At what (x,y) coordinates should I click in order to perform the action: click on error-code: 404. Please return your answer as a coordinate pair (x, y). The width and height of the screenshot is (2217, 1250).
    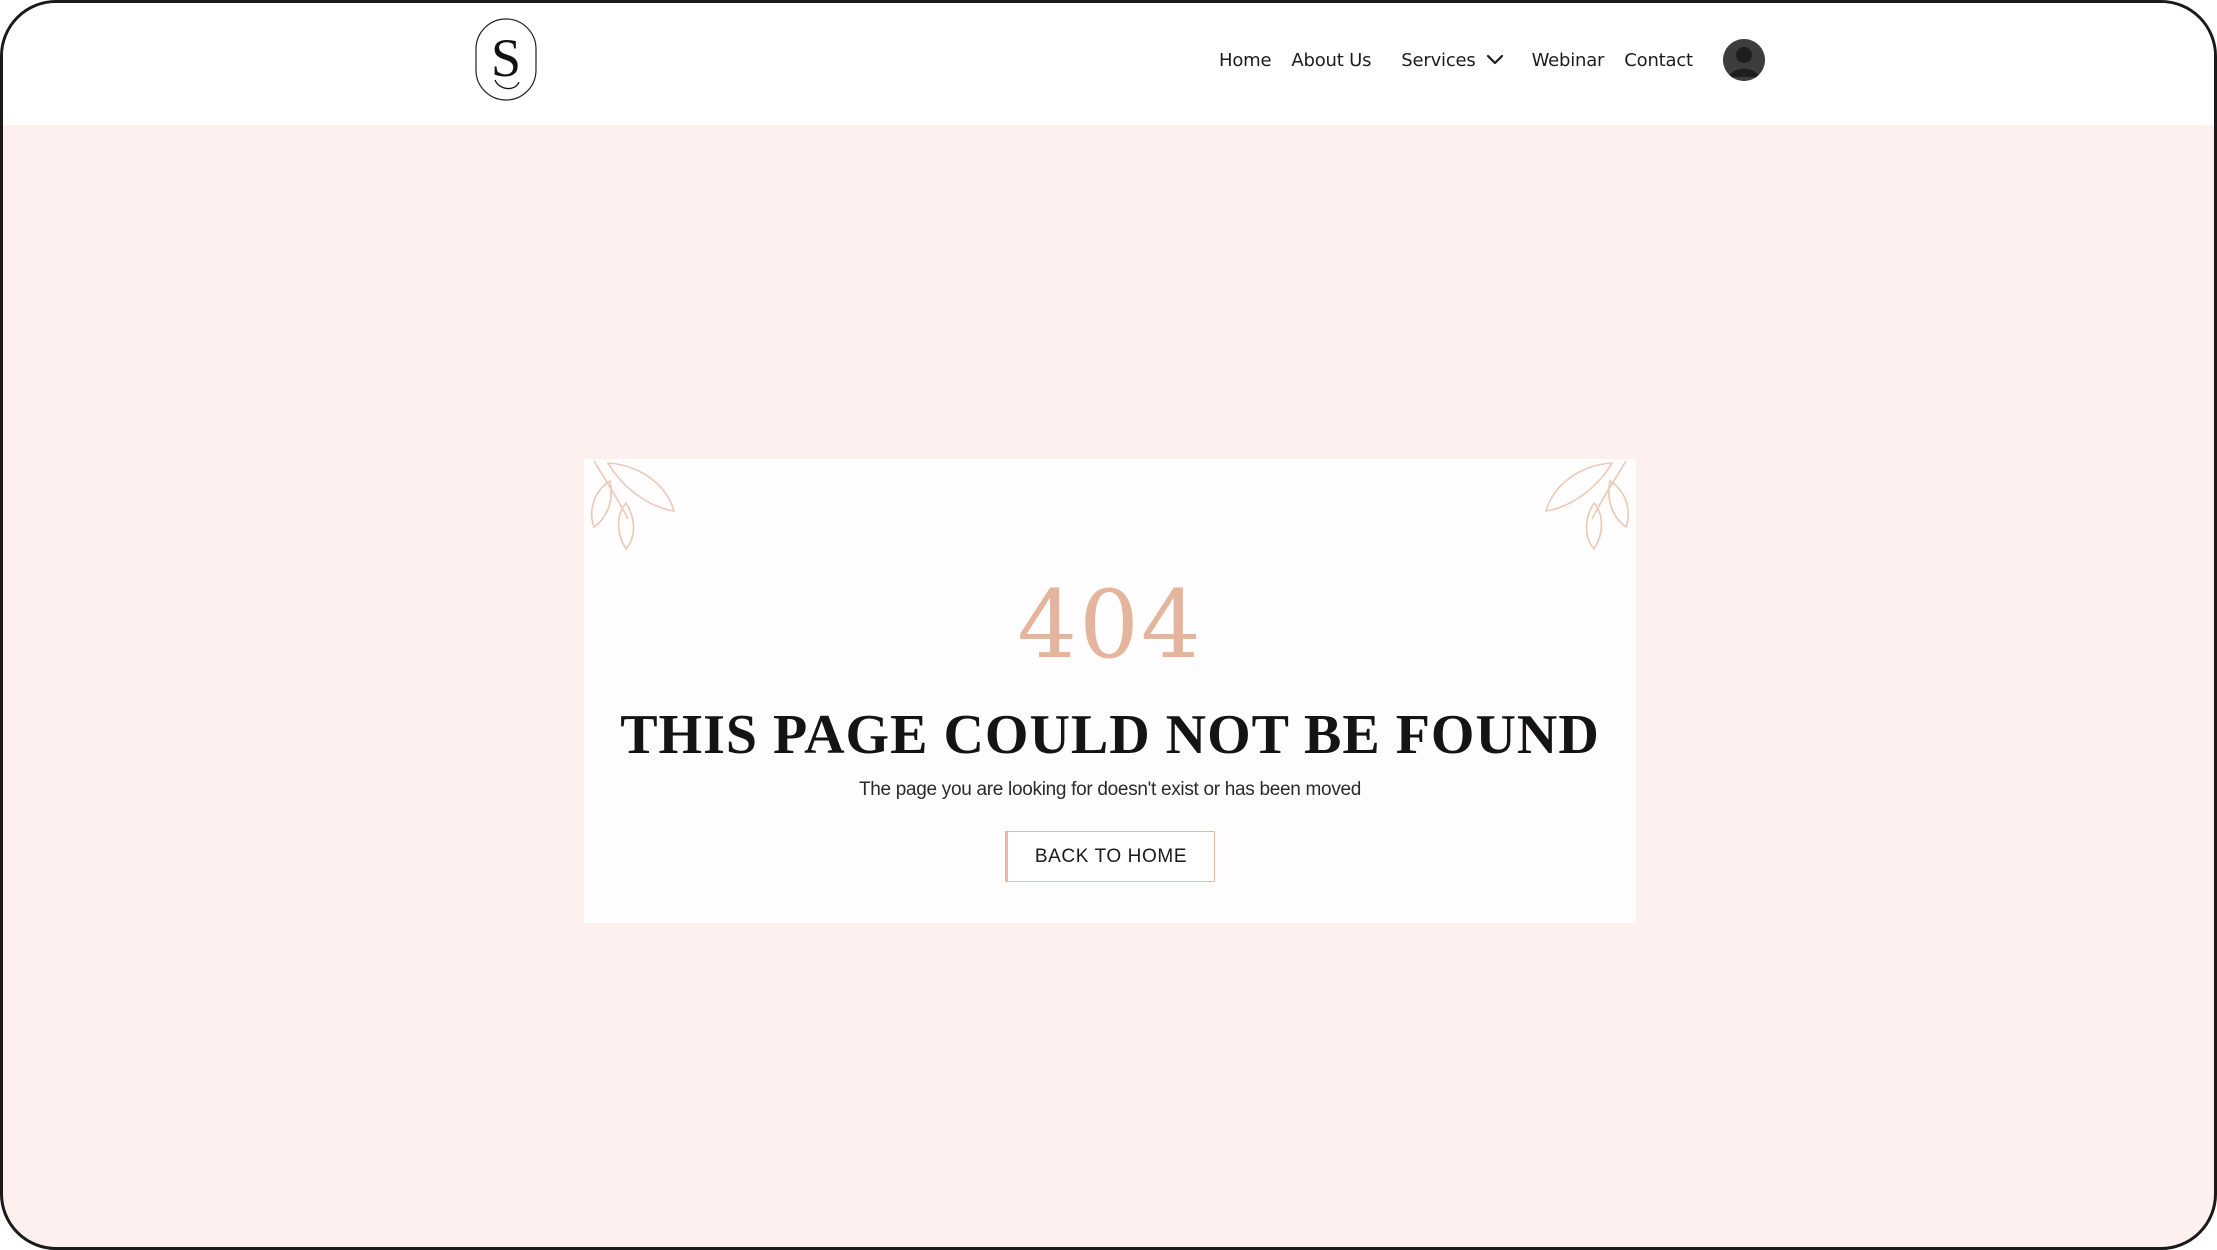
    Looking at the image, I should click on (1110, 625).